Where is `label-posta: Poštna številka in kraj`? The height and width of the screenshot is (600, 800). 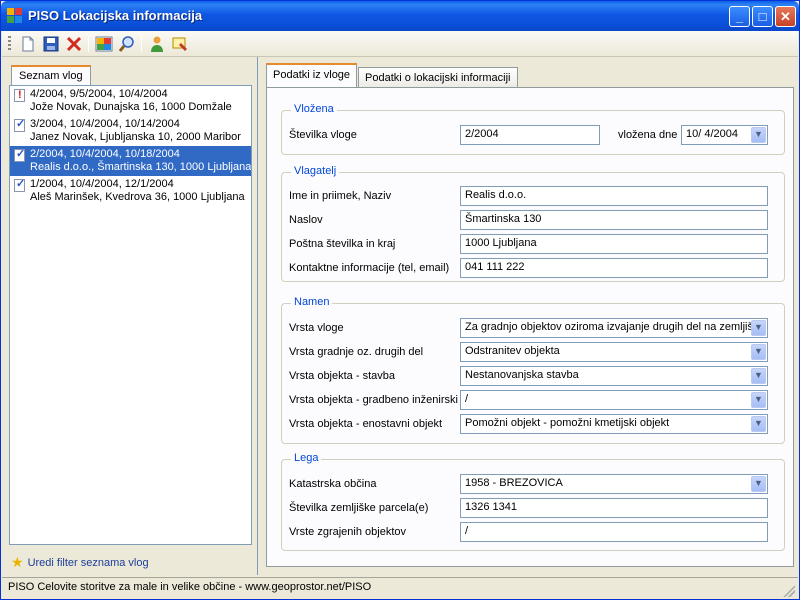
label-posta: Poštna številka in kraj is located at coordinates (342, 244).